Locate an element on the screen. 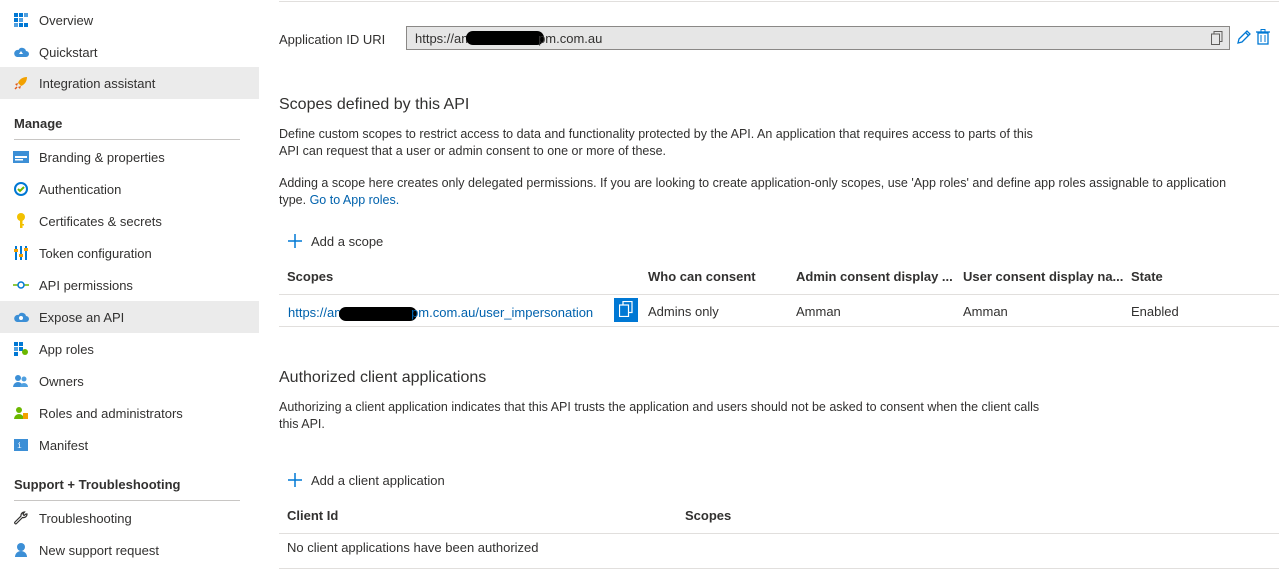 The image size is (1286, 573). sidebar-item-label: Certificates & secrets is located at coordinates (100, 221).